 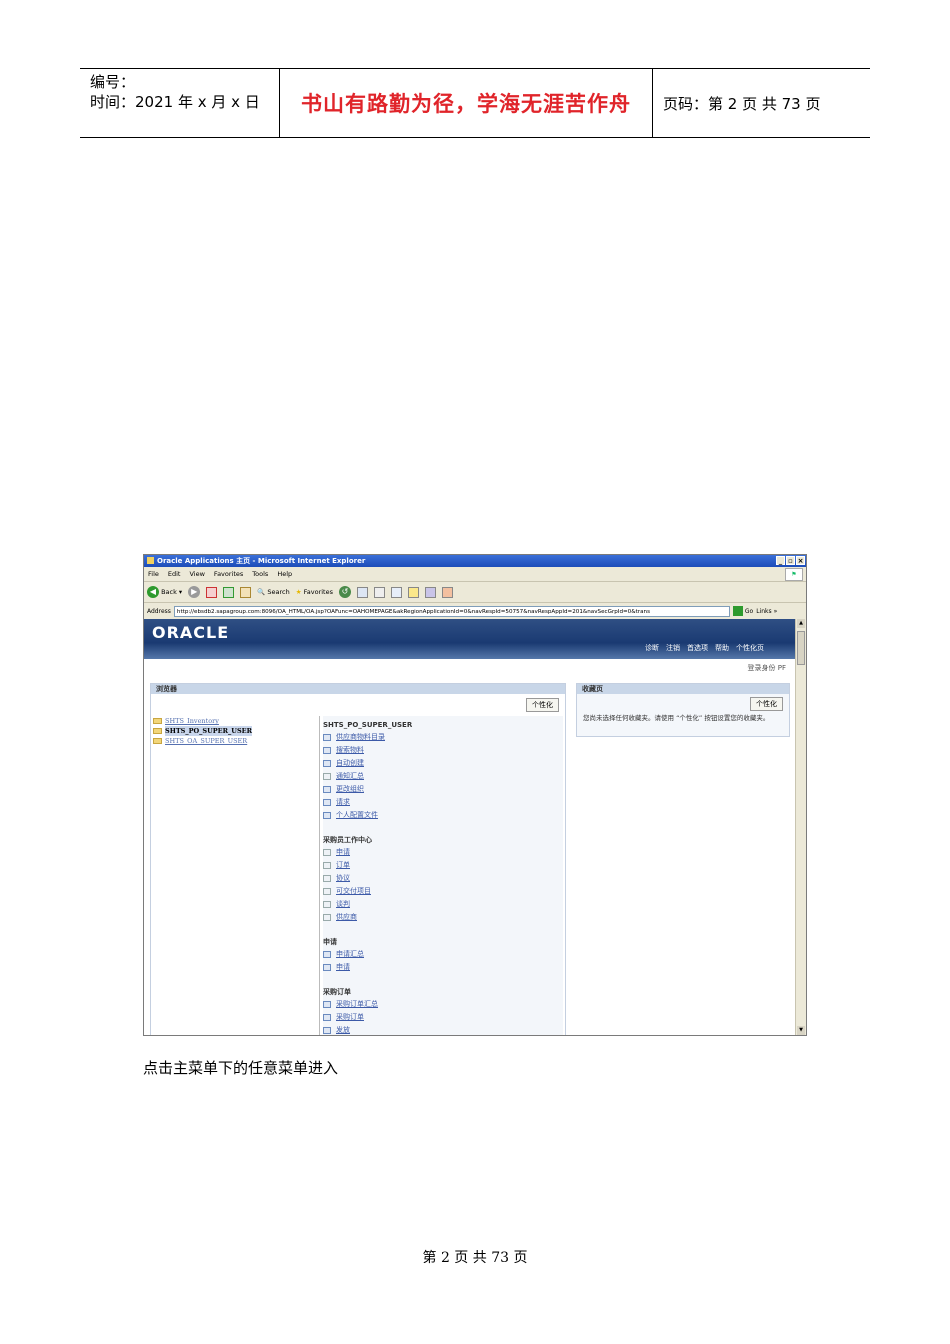 What do you see at coordinates (362, 592) in the screenshot?
I see `mail-icon` at bounding box center [362, 592].